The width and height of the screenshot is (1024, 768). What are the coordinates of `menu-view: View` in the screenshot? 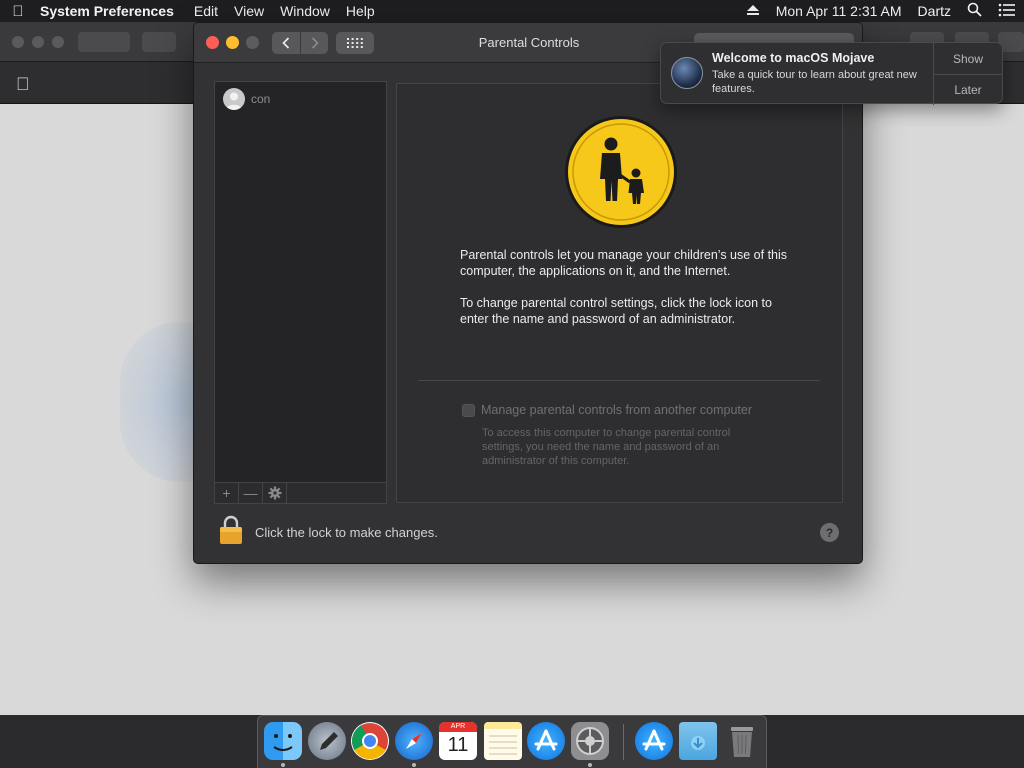 It's located at (249, 11).